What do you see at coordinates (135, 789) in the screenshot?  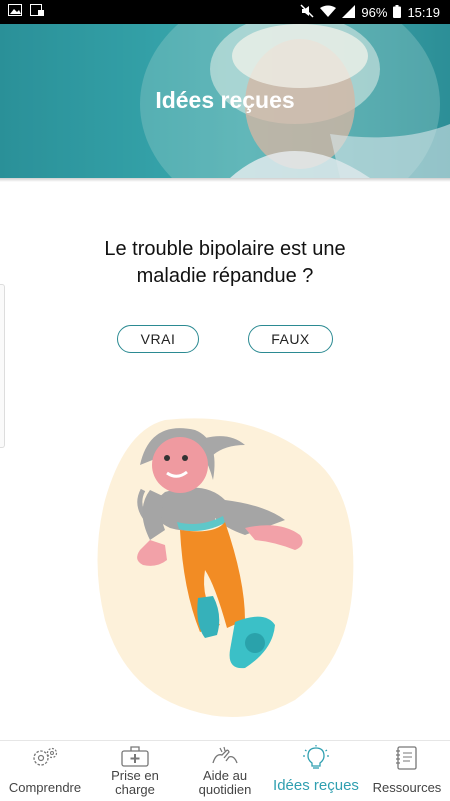 I see `tab-label-prise-en-charge-2: charge` at bounding box center [135, 789].